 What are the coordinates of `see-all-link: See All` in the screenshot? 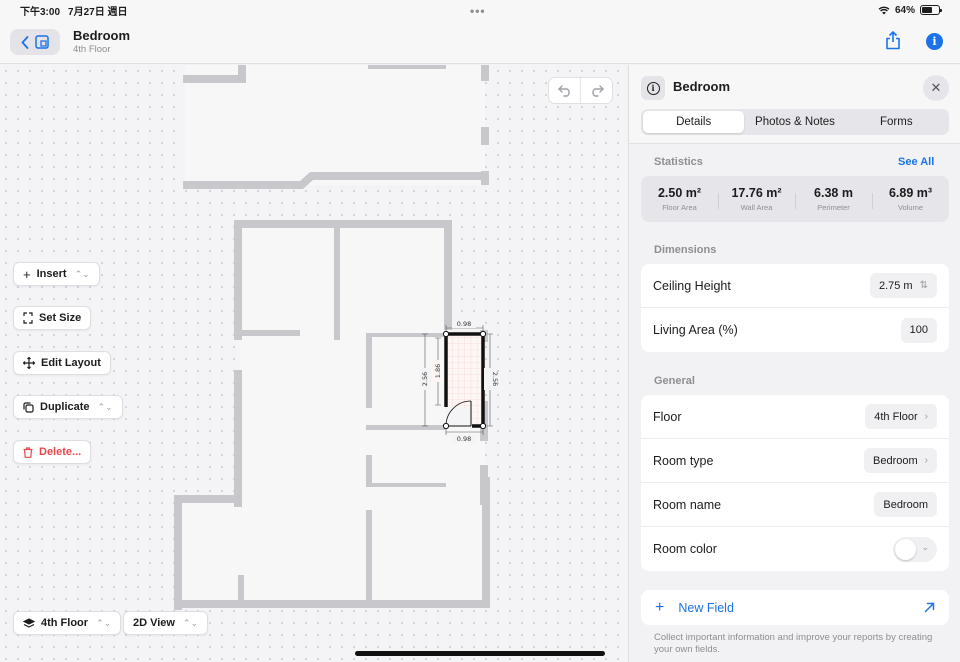 It's located at (916, 162).